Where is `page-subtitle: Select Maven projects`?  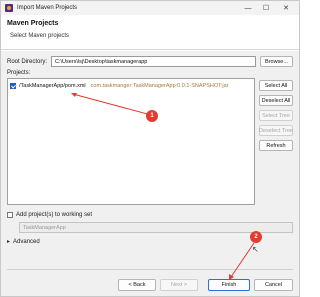
page-subtitle: Select Maven projects is located at coordinates (40, 36).